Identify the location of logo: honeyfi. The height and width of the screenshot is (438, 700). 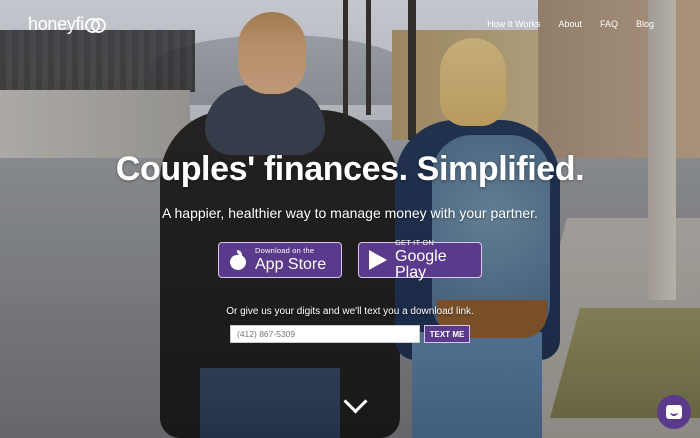
(67, 24).